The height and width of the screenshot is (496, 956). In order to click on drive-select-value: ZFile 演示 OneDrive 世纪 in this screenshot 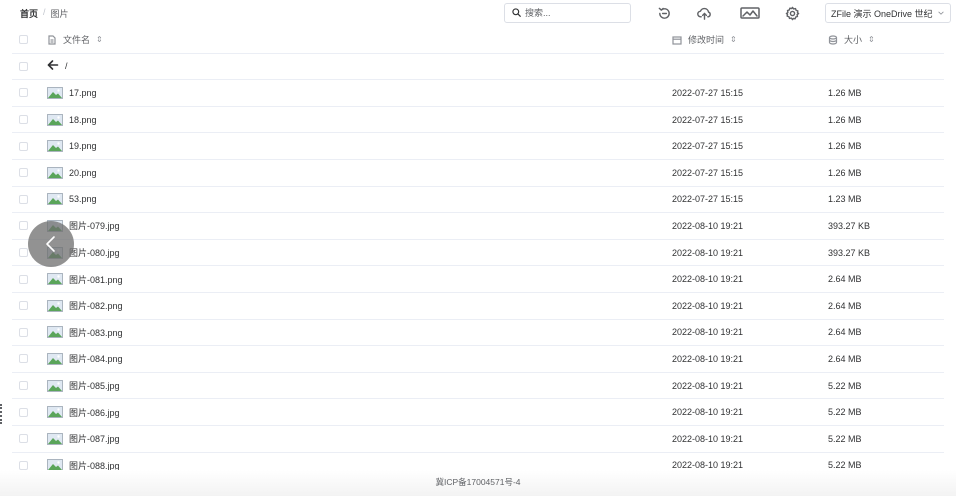, I will do `click(882, 13)`.